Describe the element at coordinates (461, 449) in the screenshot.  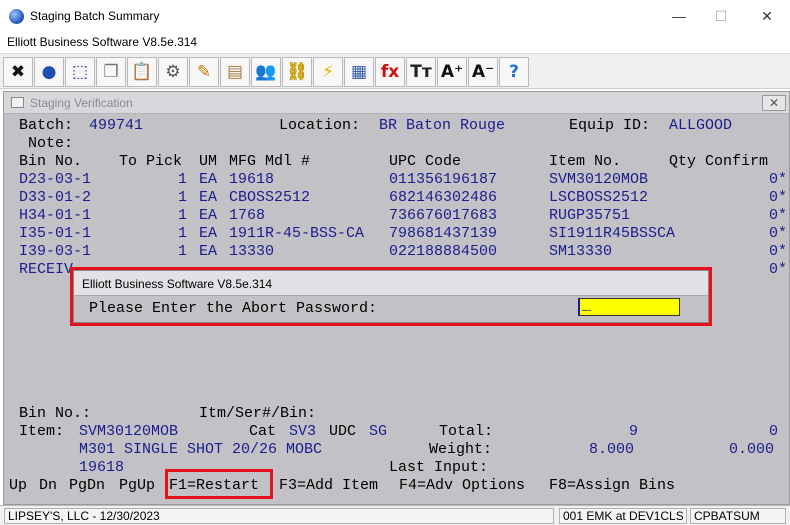
I see `weight-label: Weight:` at that location.